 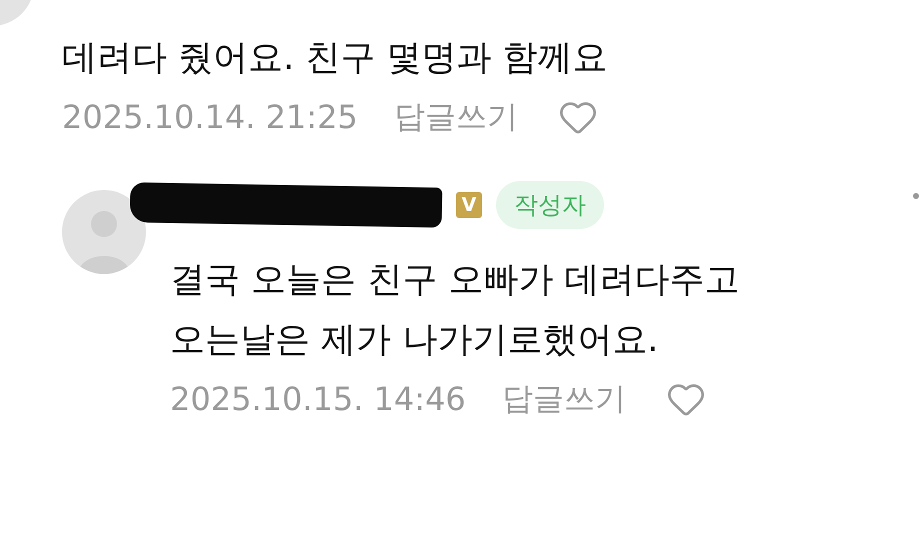 What do you see at coordinates (550, 205) in the screenshot?
I see `author-tag: 작성자` at bounding box center [550, 205].